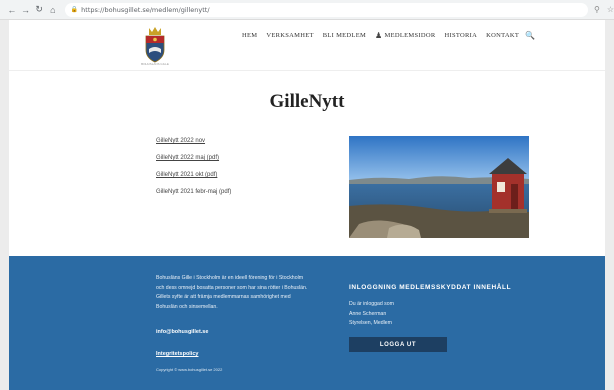  I want to click on home-icon: ⌂, so click(53, 10).